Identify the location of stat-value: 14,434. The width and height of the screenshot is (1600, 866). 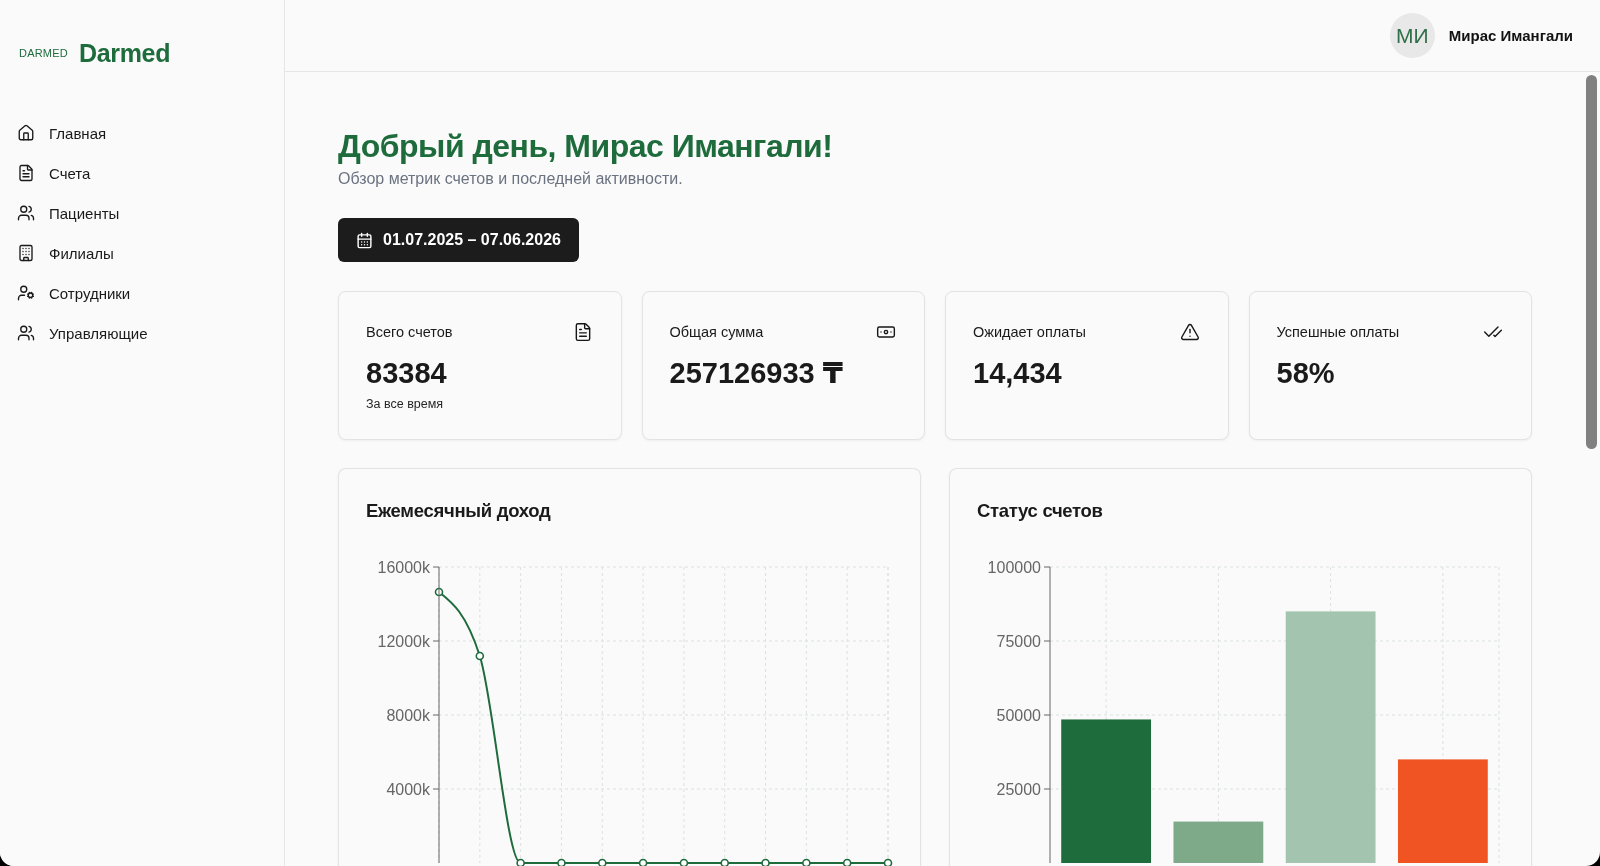
(1017, 373).